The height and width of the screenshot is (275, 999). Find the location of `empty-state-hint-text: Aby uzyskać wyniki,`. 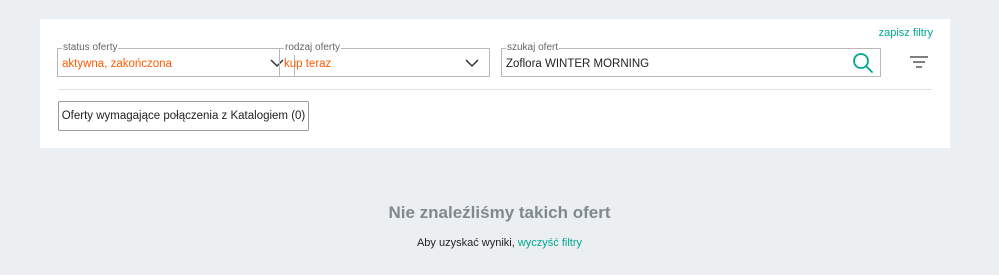

empty-state-hint-text: Aby uzyskać wyniki, is located at coordinates (467, 243).